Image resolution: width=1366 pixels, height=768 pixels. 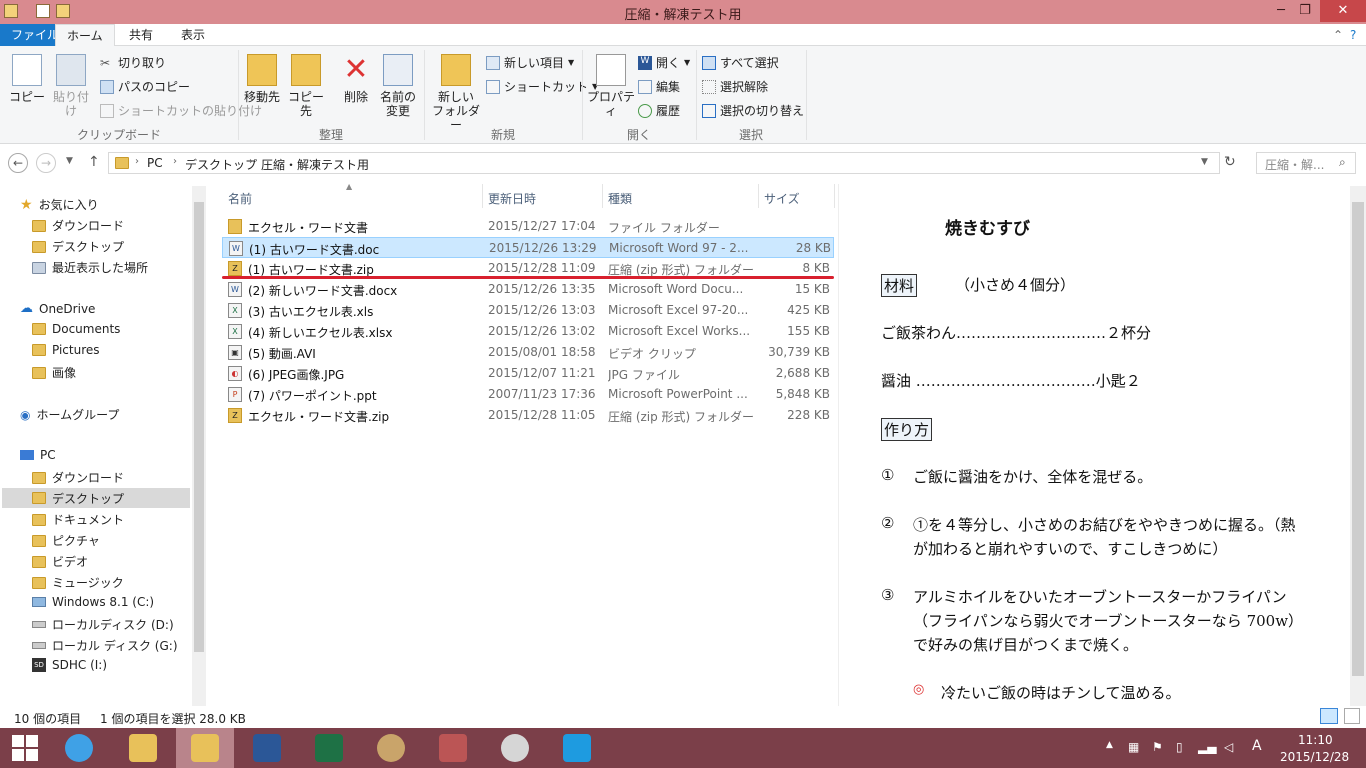 What do you see at coordinates (69, 414) in the screenshot?
I see `nav-homegroup: ◉ ホームグループ` at bounding box center [69, 414].